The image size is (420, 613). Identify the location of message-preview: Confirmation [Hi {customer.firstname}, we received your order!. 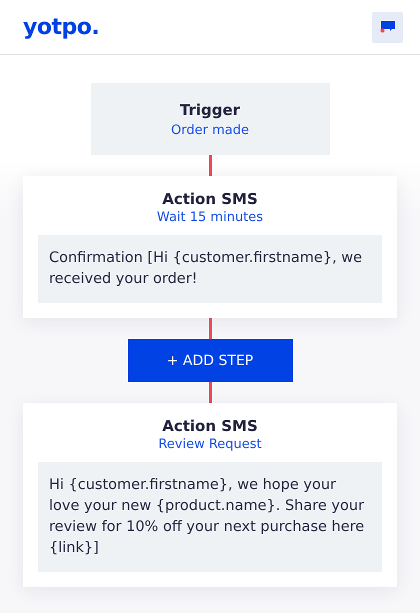
(210, 269).